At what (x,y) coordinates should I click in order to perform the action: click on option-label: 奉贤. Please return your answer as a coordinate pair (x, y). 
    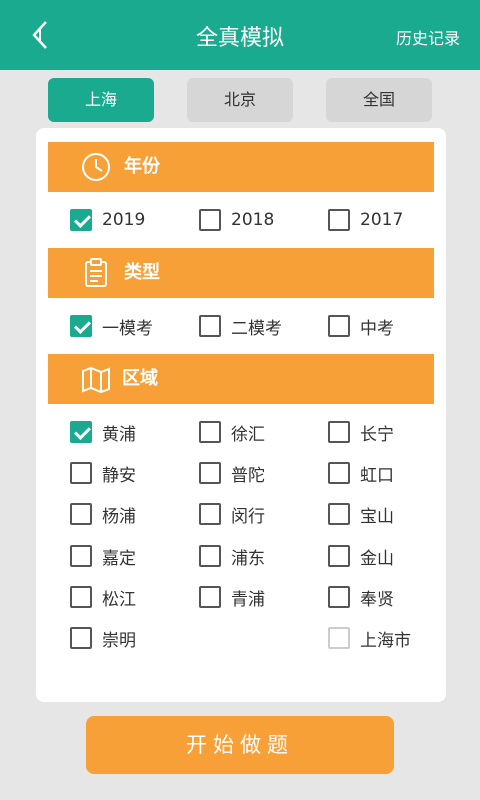
    Looking at the image, I should click on (377, 599).